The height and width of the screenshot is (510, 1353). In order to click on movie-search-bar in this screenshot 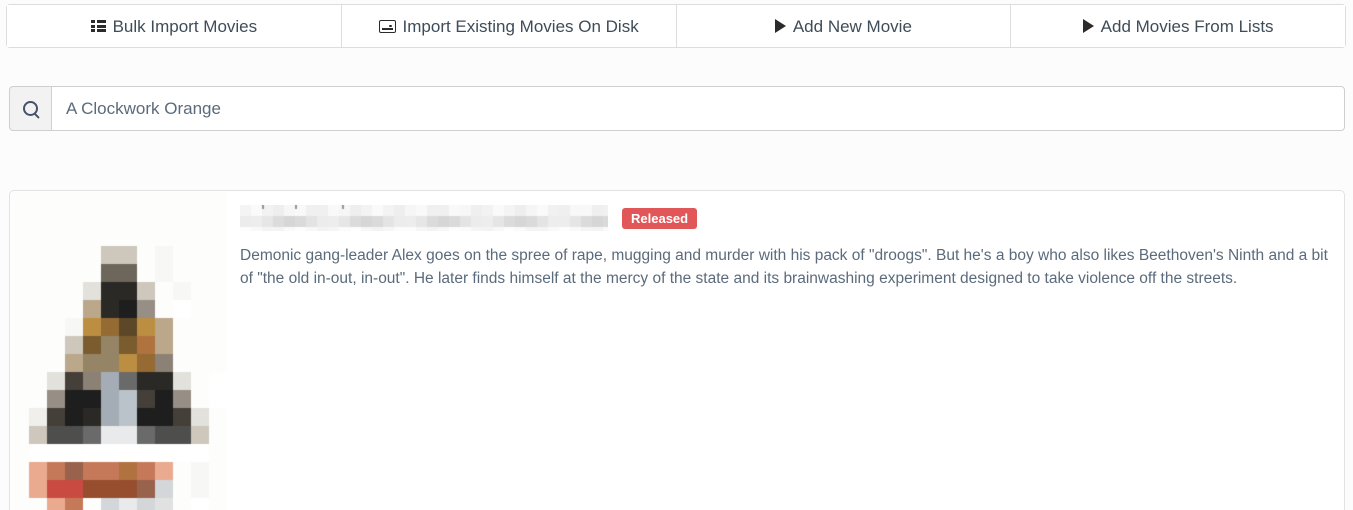, I will do `click(677, 108)`.